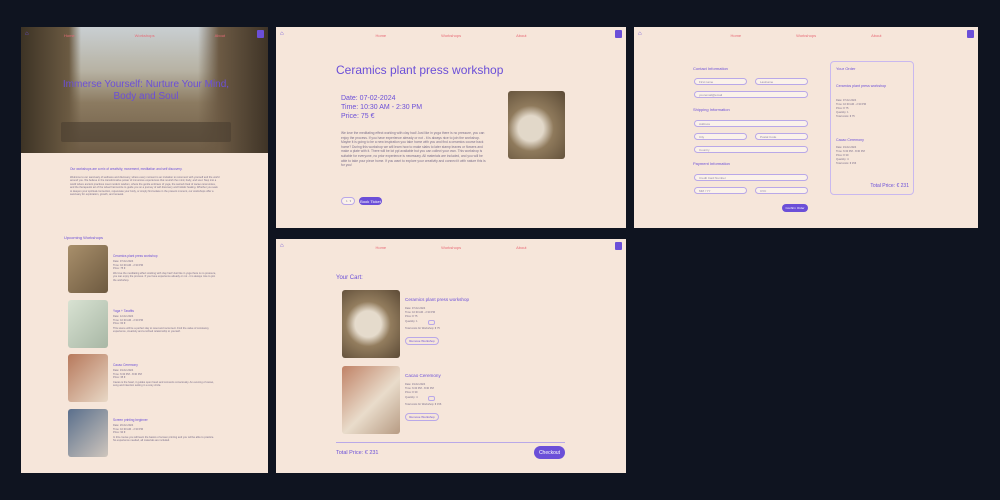 Image resolution: width=1000 pixels, height=500 pixels. Describe the element at coordinates (850, 140) in the screenshot. I see `order-item-title: Cacao Ceremony` at that location.